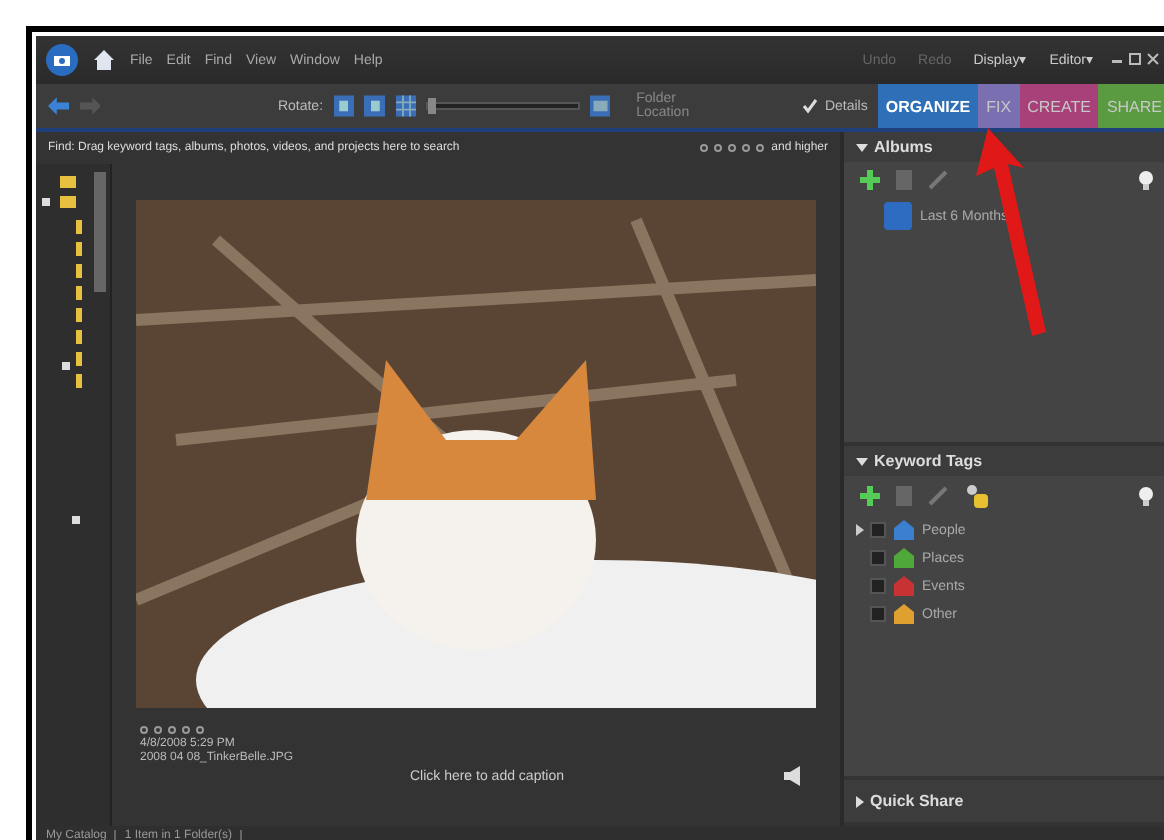  I want to click on speaker-icon, so click(792, 776).